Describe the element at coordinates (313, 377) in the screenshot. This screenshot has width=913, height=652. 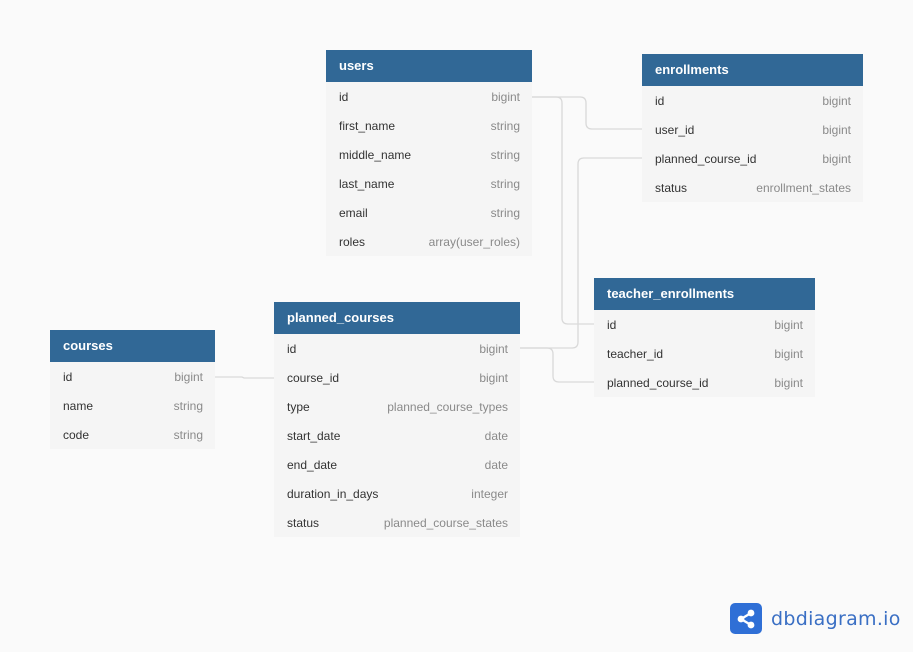
I see `column-name: course_id` at that location.